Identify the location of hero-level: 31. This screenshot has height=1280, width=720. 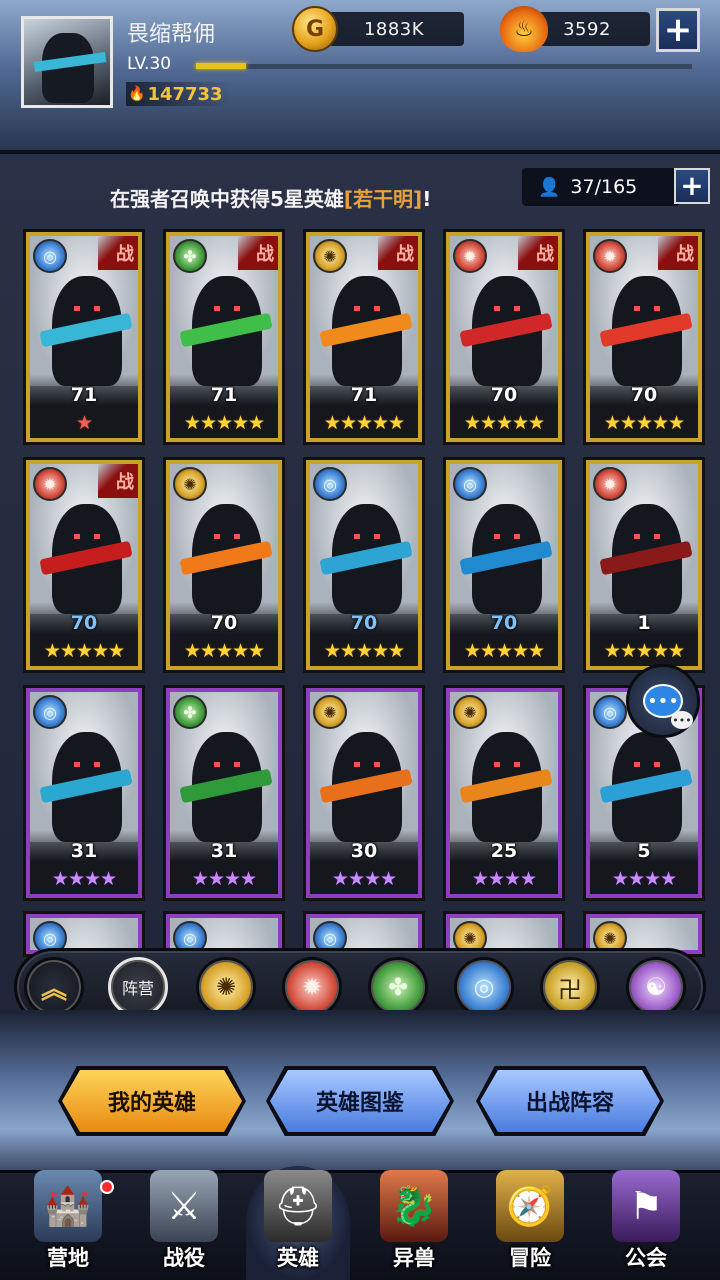
(84, 851).